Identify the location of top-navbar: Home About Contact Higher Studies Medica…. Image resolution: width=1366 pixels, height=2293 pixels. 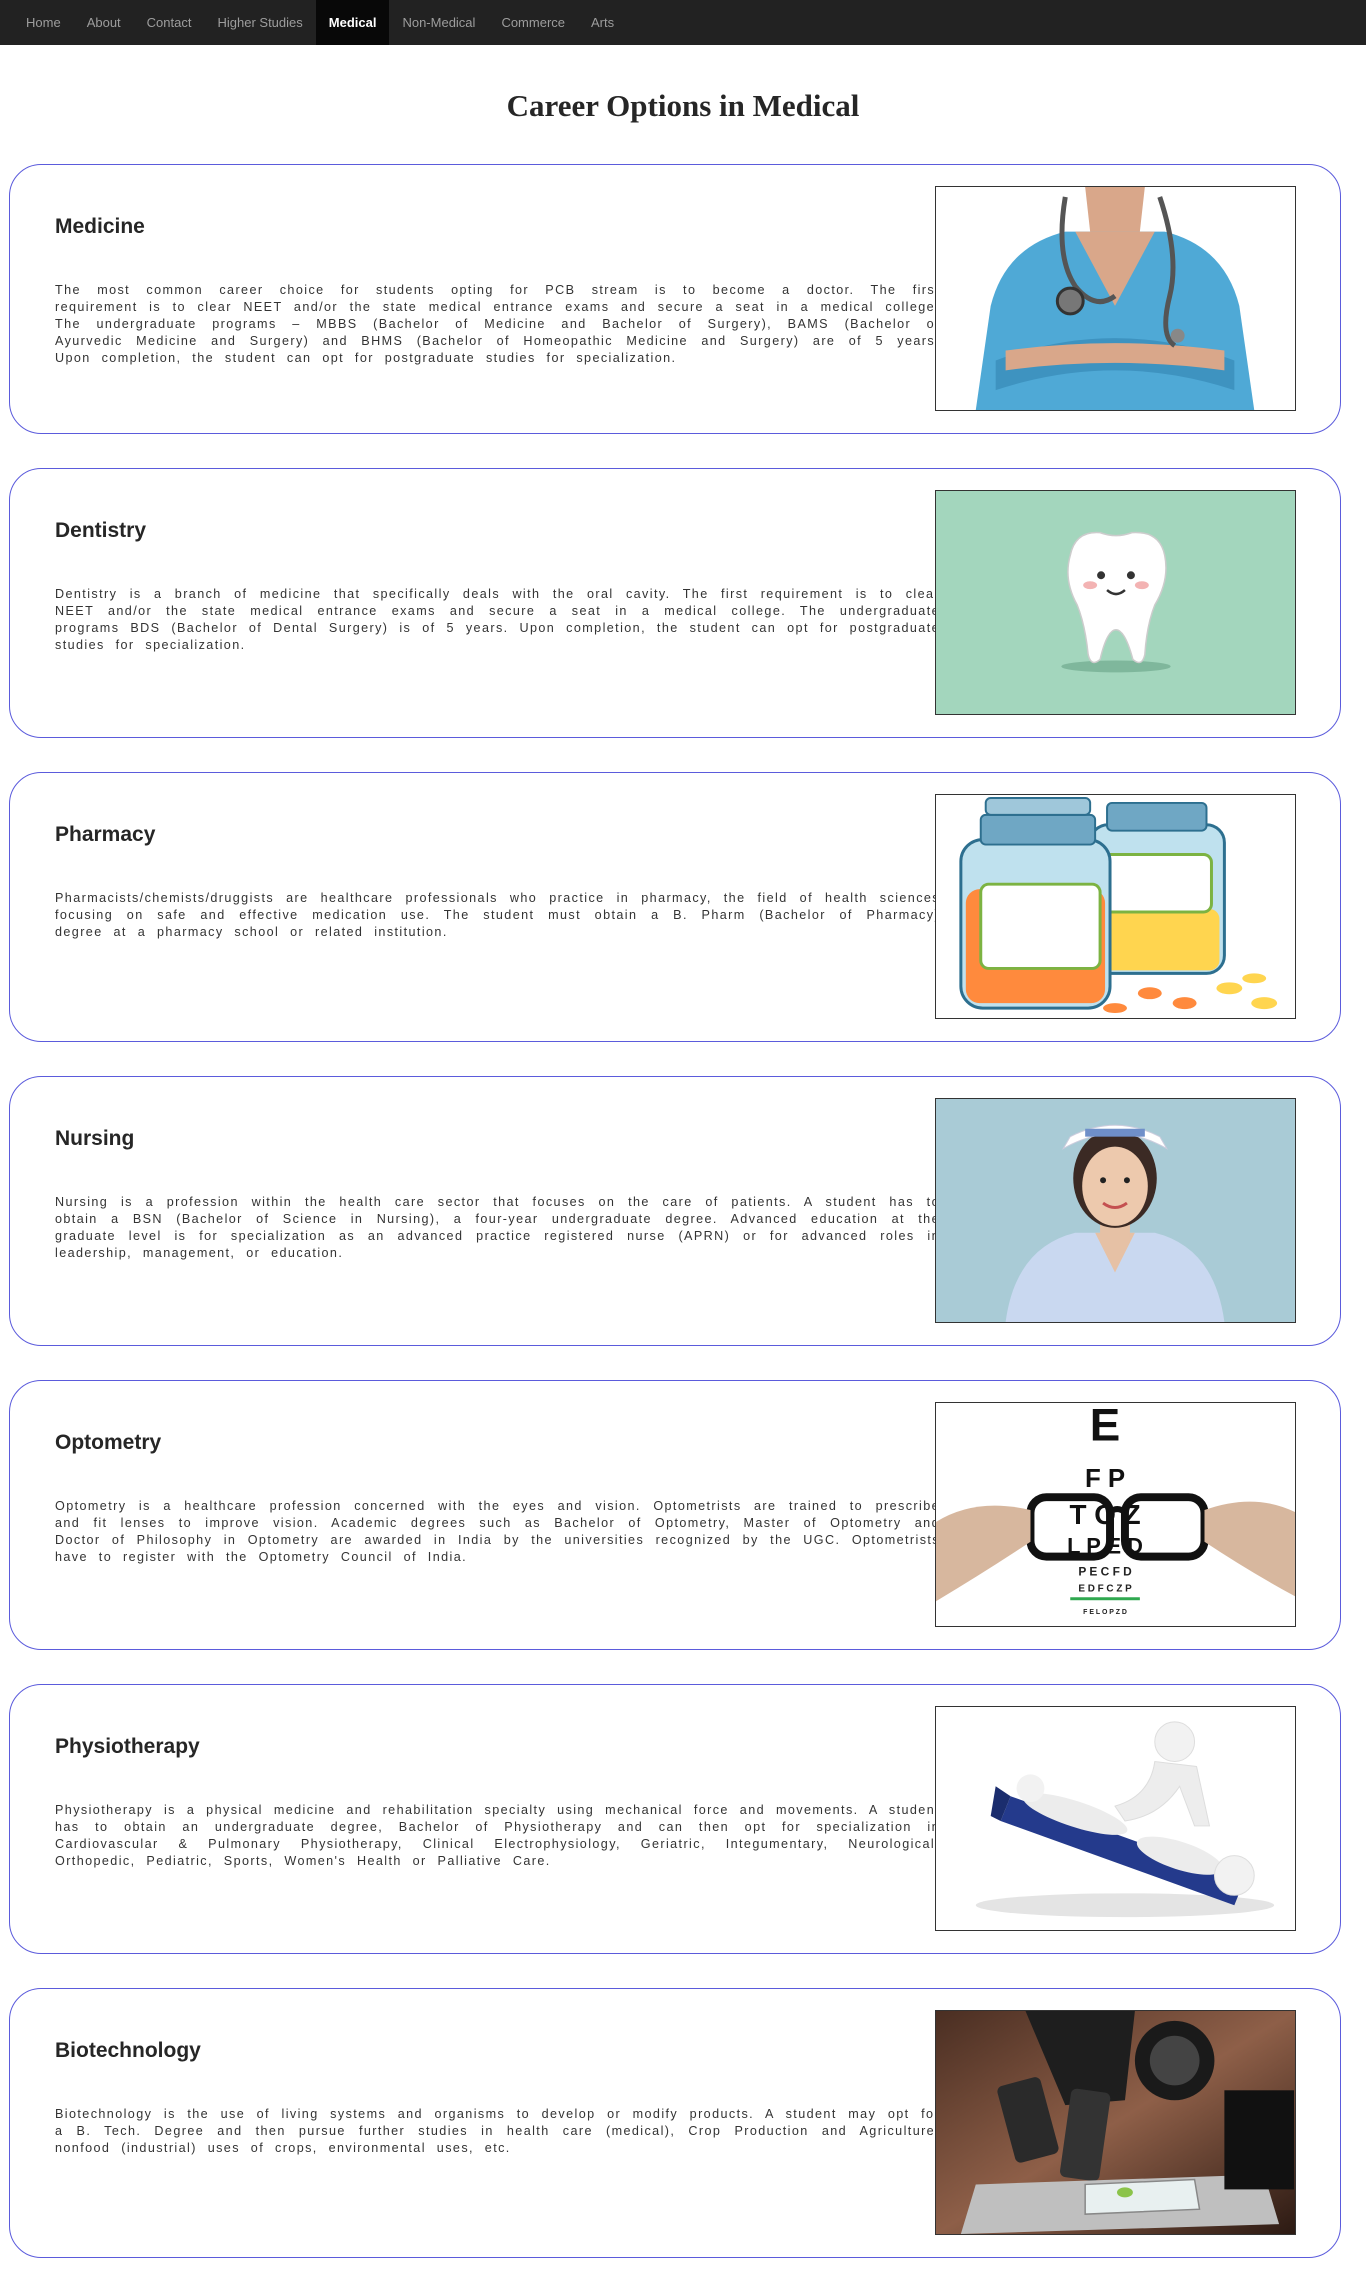
(683, 22).